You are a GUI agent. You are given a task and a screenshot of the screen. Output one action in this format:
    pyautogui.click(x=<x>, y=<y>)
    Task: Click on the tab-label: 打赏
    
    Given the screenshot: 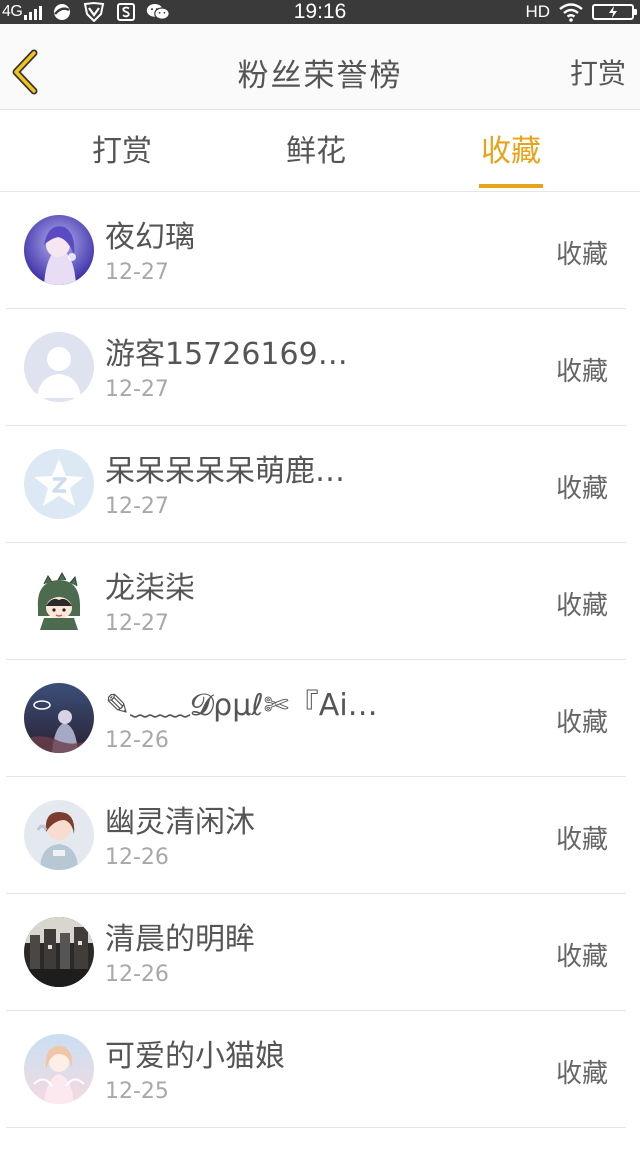 What is the action you would take?
    pyautogui.click(x=122, y=151)
    